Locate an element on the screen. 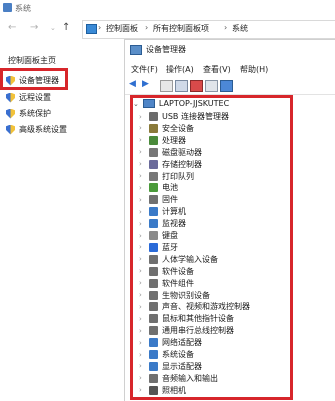  device-manager-icon is located at coordinates (136, 49).